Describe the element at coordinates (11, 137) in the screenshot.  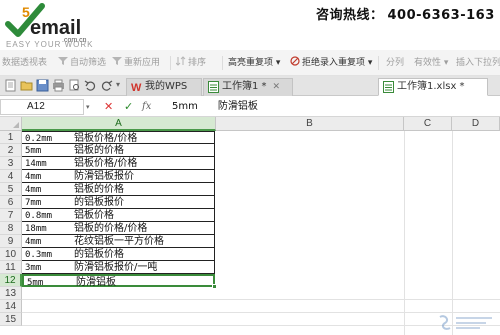
I see `row-header: 1` at that location.